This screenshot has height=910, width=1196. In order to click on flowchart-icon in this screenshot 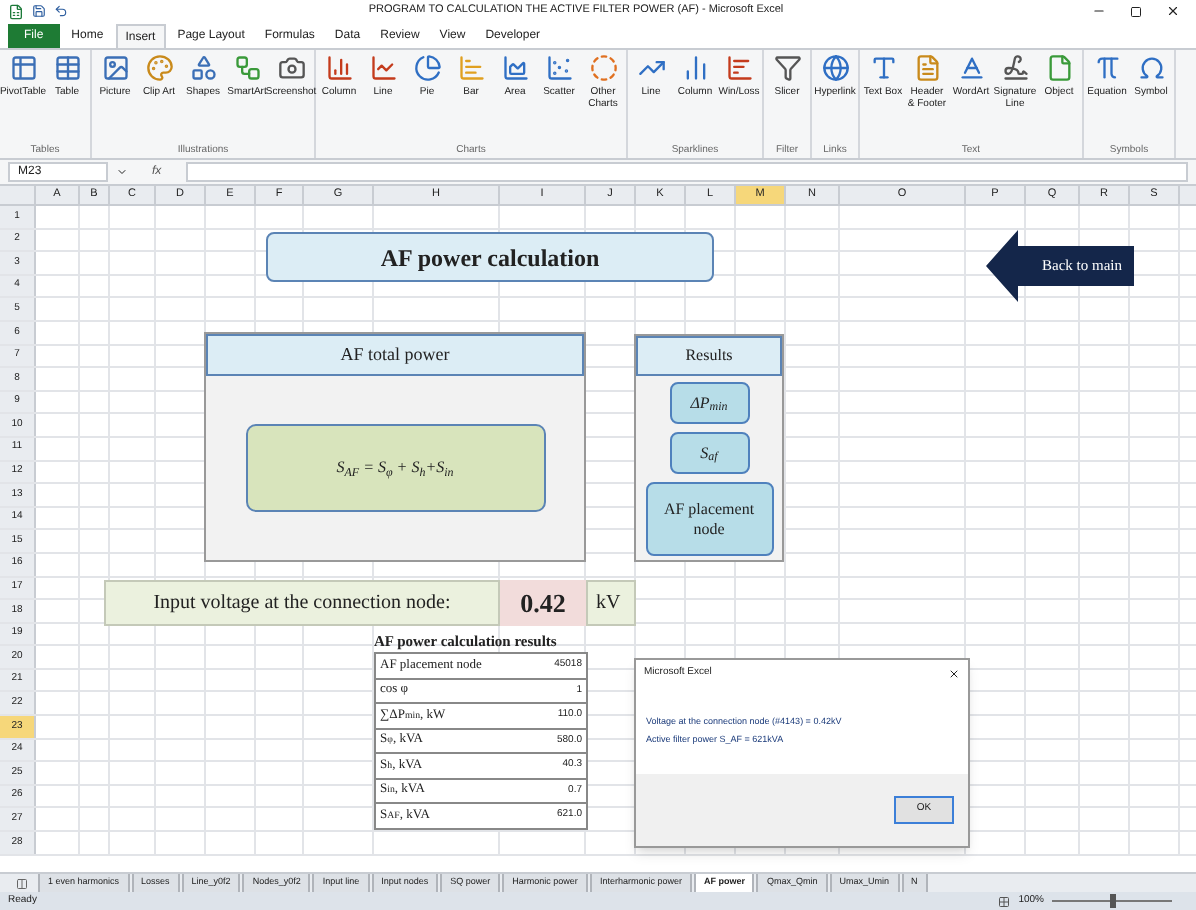, I will do `click(247, 68)`.